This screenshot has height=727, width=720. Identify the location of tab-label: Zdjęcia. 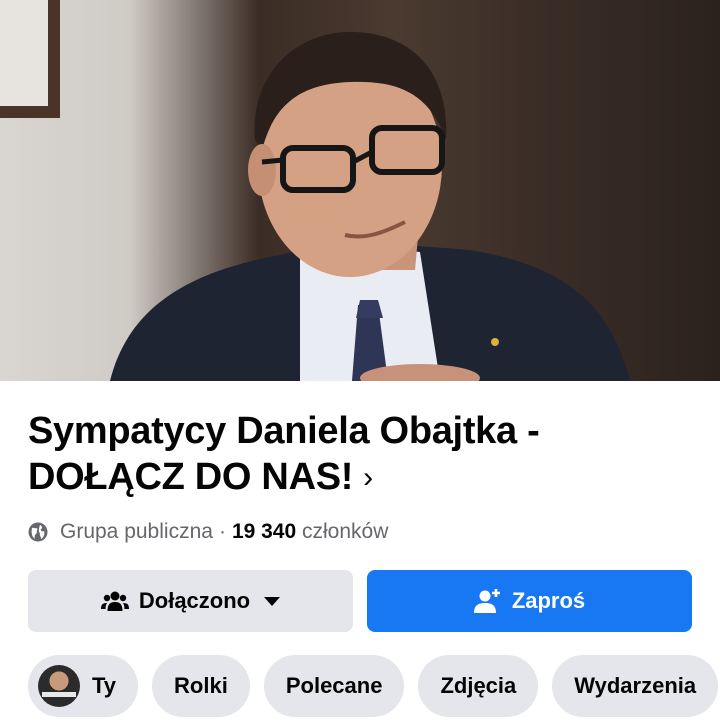
(478, 685).